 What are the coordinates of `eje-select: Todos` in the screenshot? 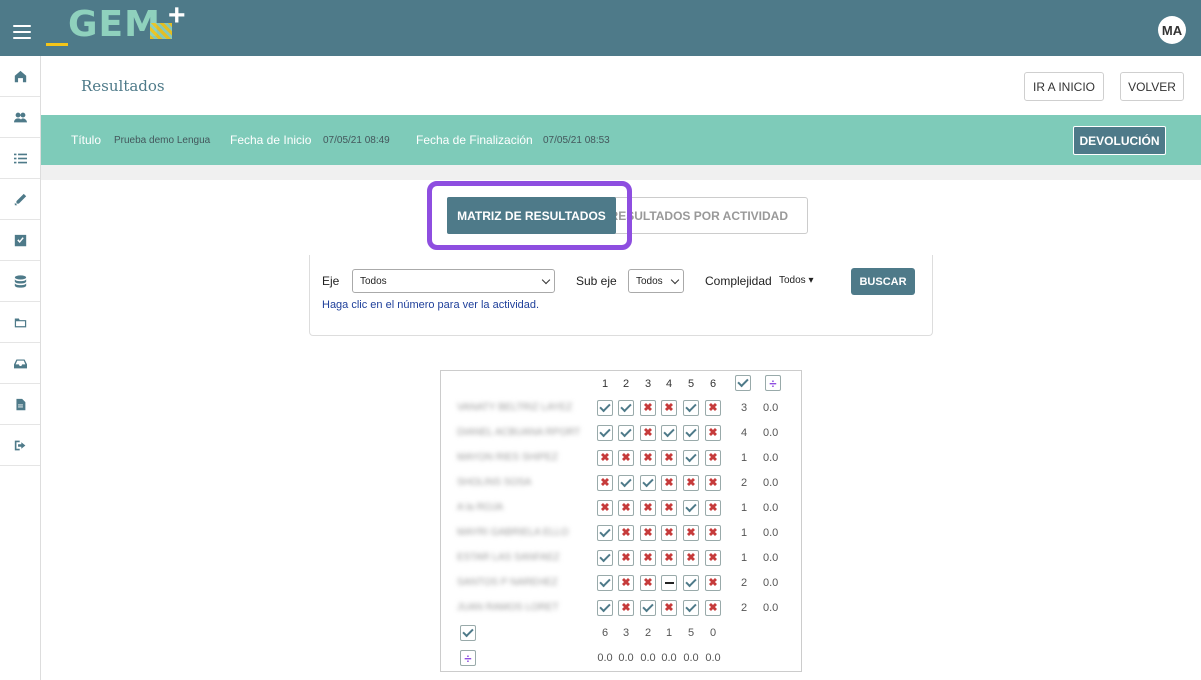 It's located at (453, 281).